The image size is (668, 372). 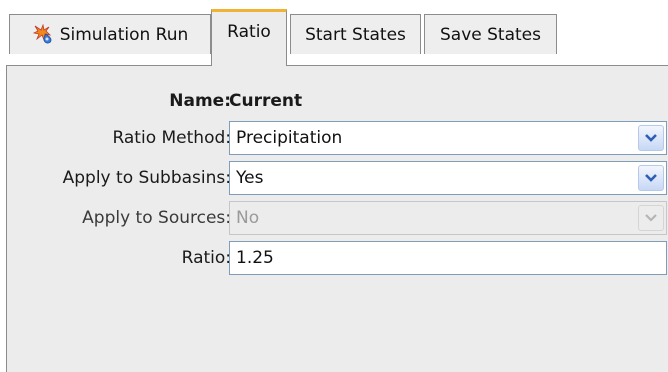 I want to click on tab-simulation-run: Simulation Run, so click(x=110, y=34).